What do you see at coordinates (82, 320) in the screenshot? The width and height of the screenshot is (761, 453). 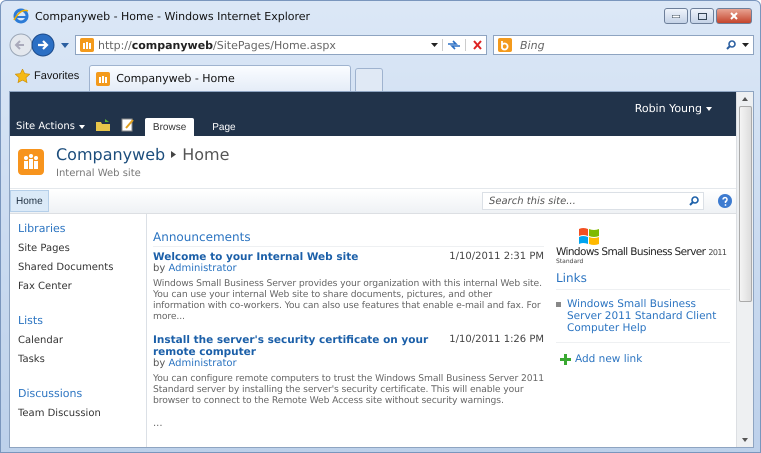 I see `nav-heading: Lists` at bounding box center [82, 320].